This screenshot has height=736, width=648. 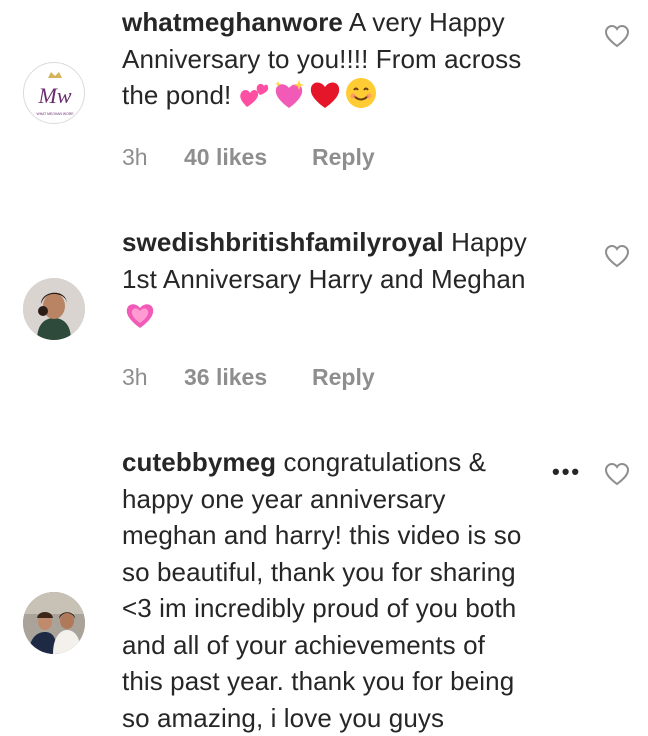 What do you see at coordinates (322, 535) in the screenshot?
I see `comment-text-line: meghan and harry! this video is so` at bounding box center [322, 535].